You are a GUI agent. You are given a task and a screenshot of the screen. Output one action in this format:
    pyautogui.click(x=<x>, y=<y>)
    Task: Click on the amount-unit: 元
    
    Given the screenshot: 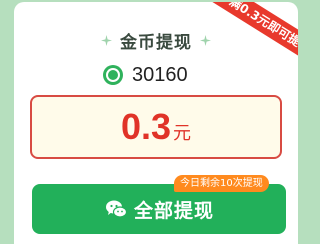 What is the action you would take?
    pyautogui.click(x=182, y=133)
    